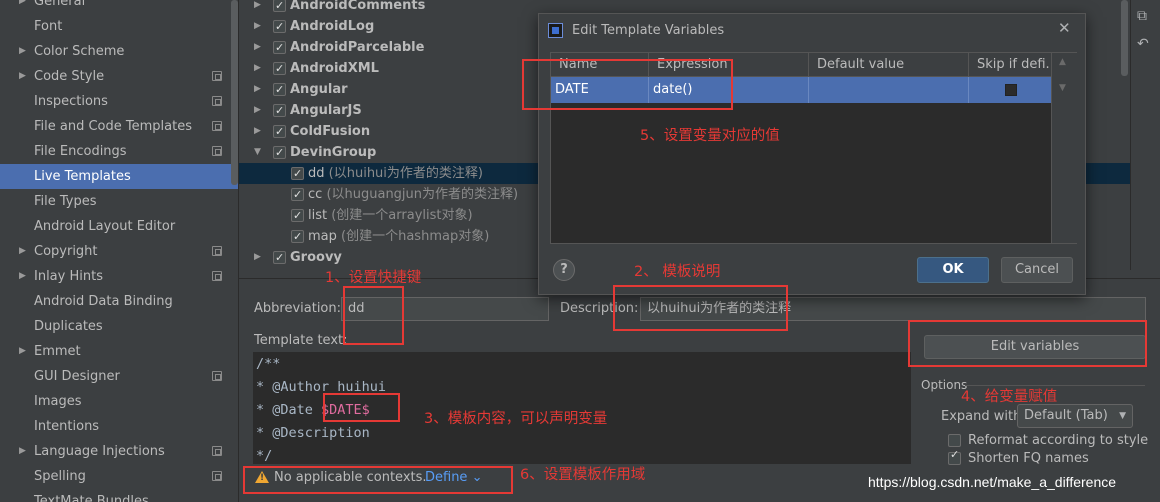  Describe the element at coordinates (1066, 415) in the screenshot. I see `expand-with-value: Default (Tab)` at that location.